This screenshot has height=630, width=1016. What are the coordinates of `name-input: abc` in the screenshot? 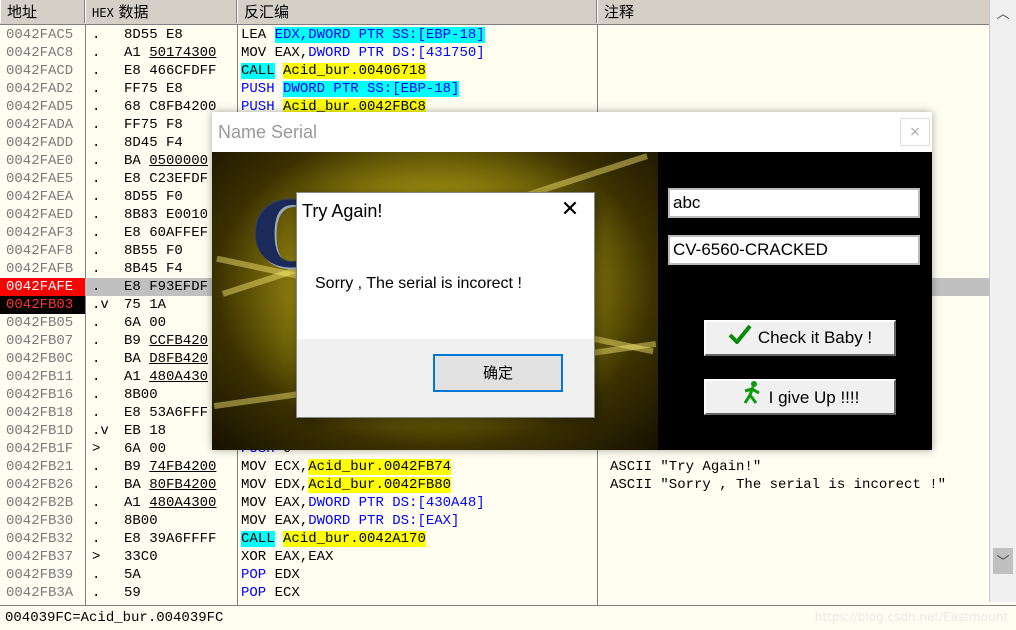 It's located at (794, 203).